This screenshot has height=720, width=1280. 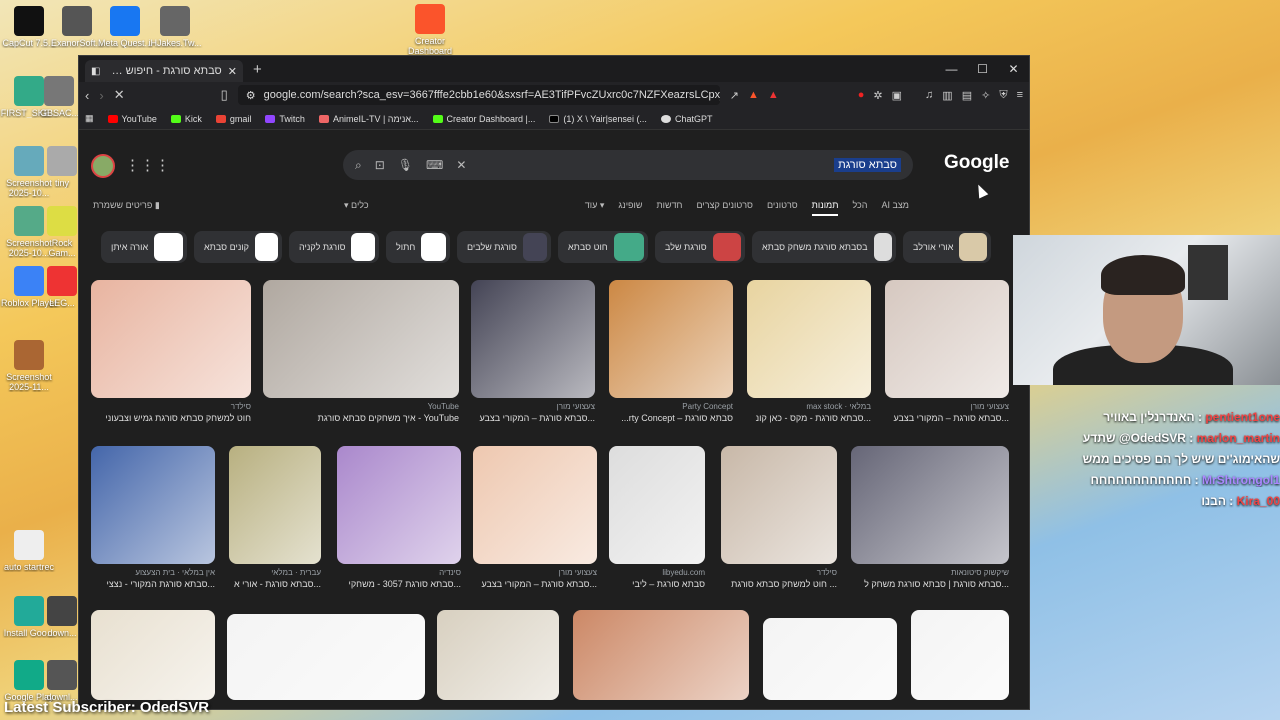 I want to click on keyboard-icon: ⌨, so click(x=434, y=165).